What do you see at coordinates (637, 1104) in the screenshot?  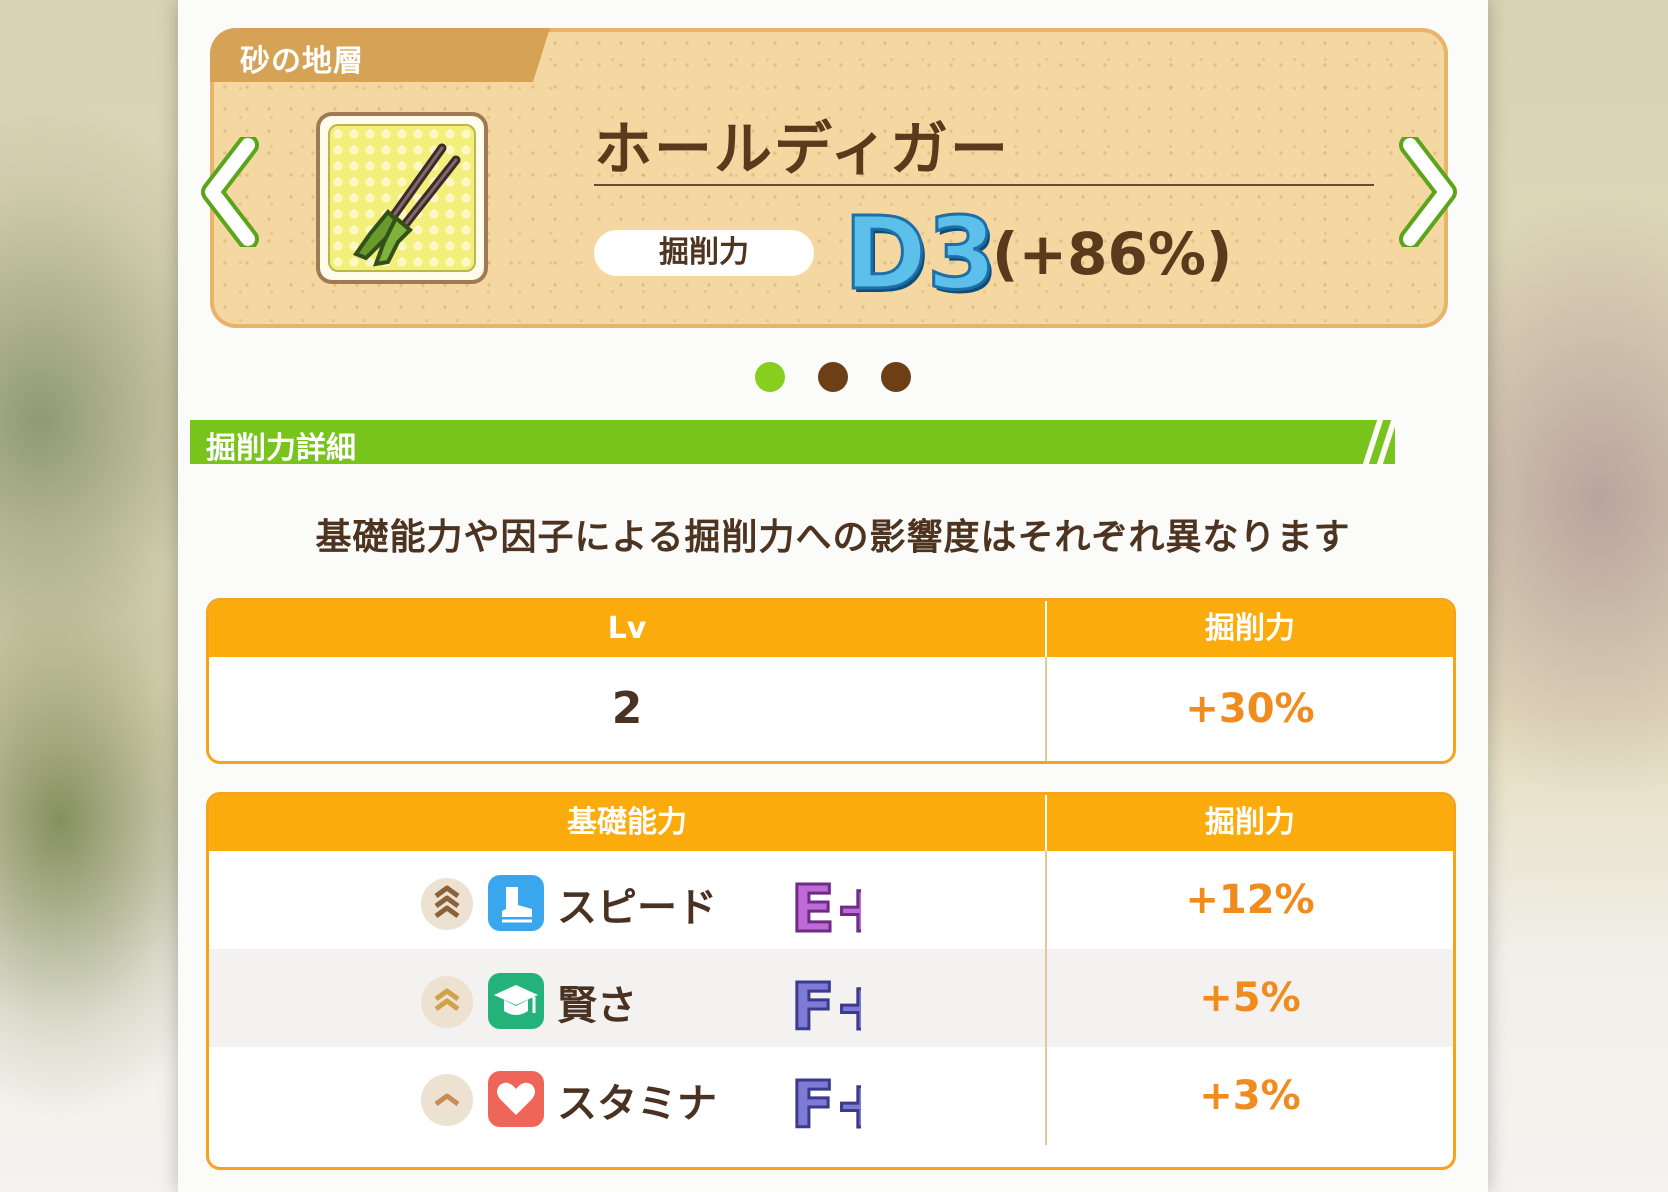 I see `ability-name: スタミナ` at bounding box center [637, 1104].